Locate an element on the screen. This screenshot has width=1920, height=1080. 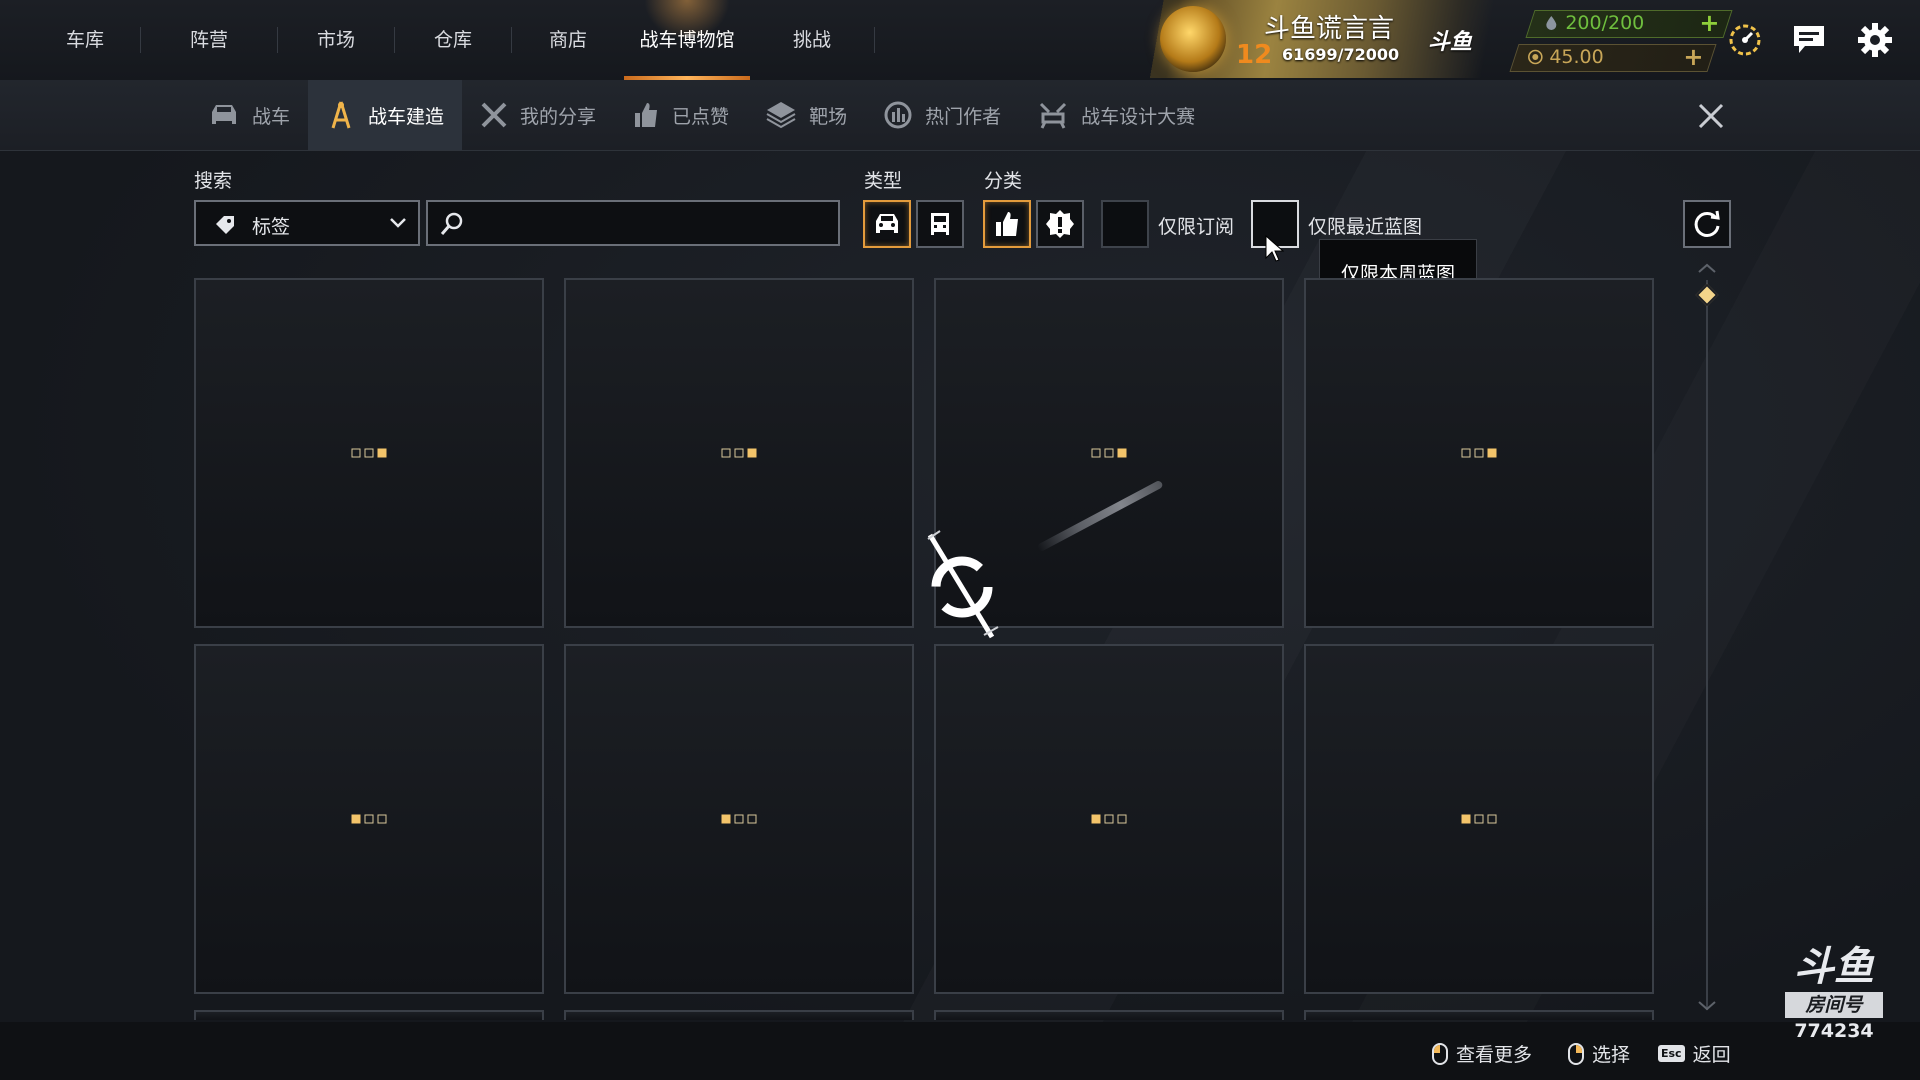
nav-tab-shop: 商店 is located at coordinates (568, 40).